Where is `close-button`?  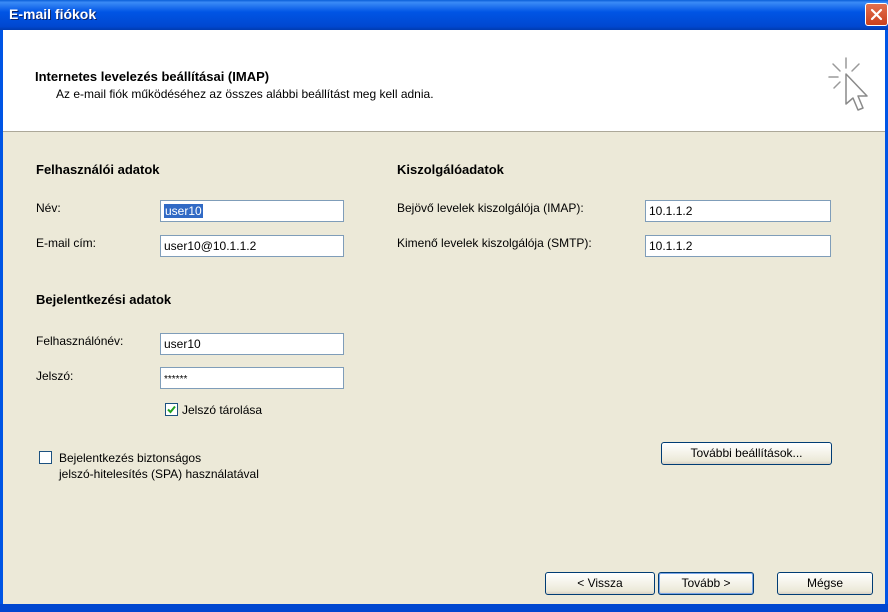 close-button is located at coordinates (876, 14).